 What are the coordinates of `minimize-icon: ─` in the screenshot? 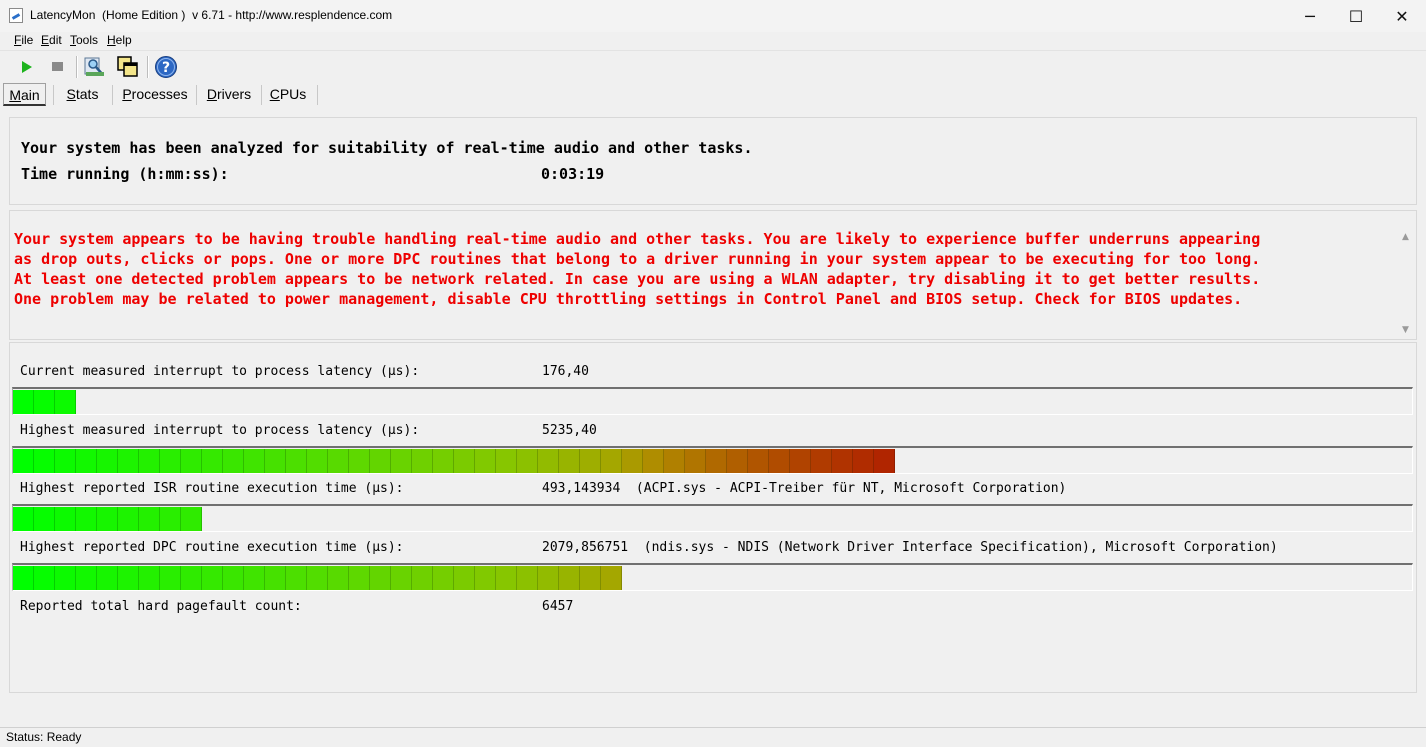 It's located at (1310, 16).